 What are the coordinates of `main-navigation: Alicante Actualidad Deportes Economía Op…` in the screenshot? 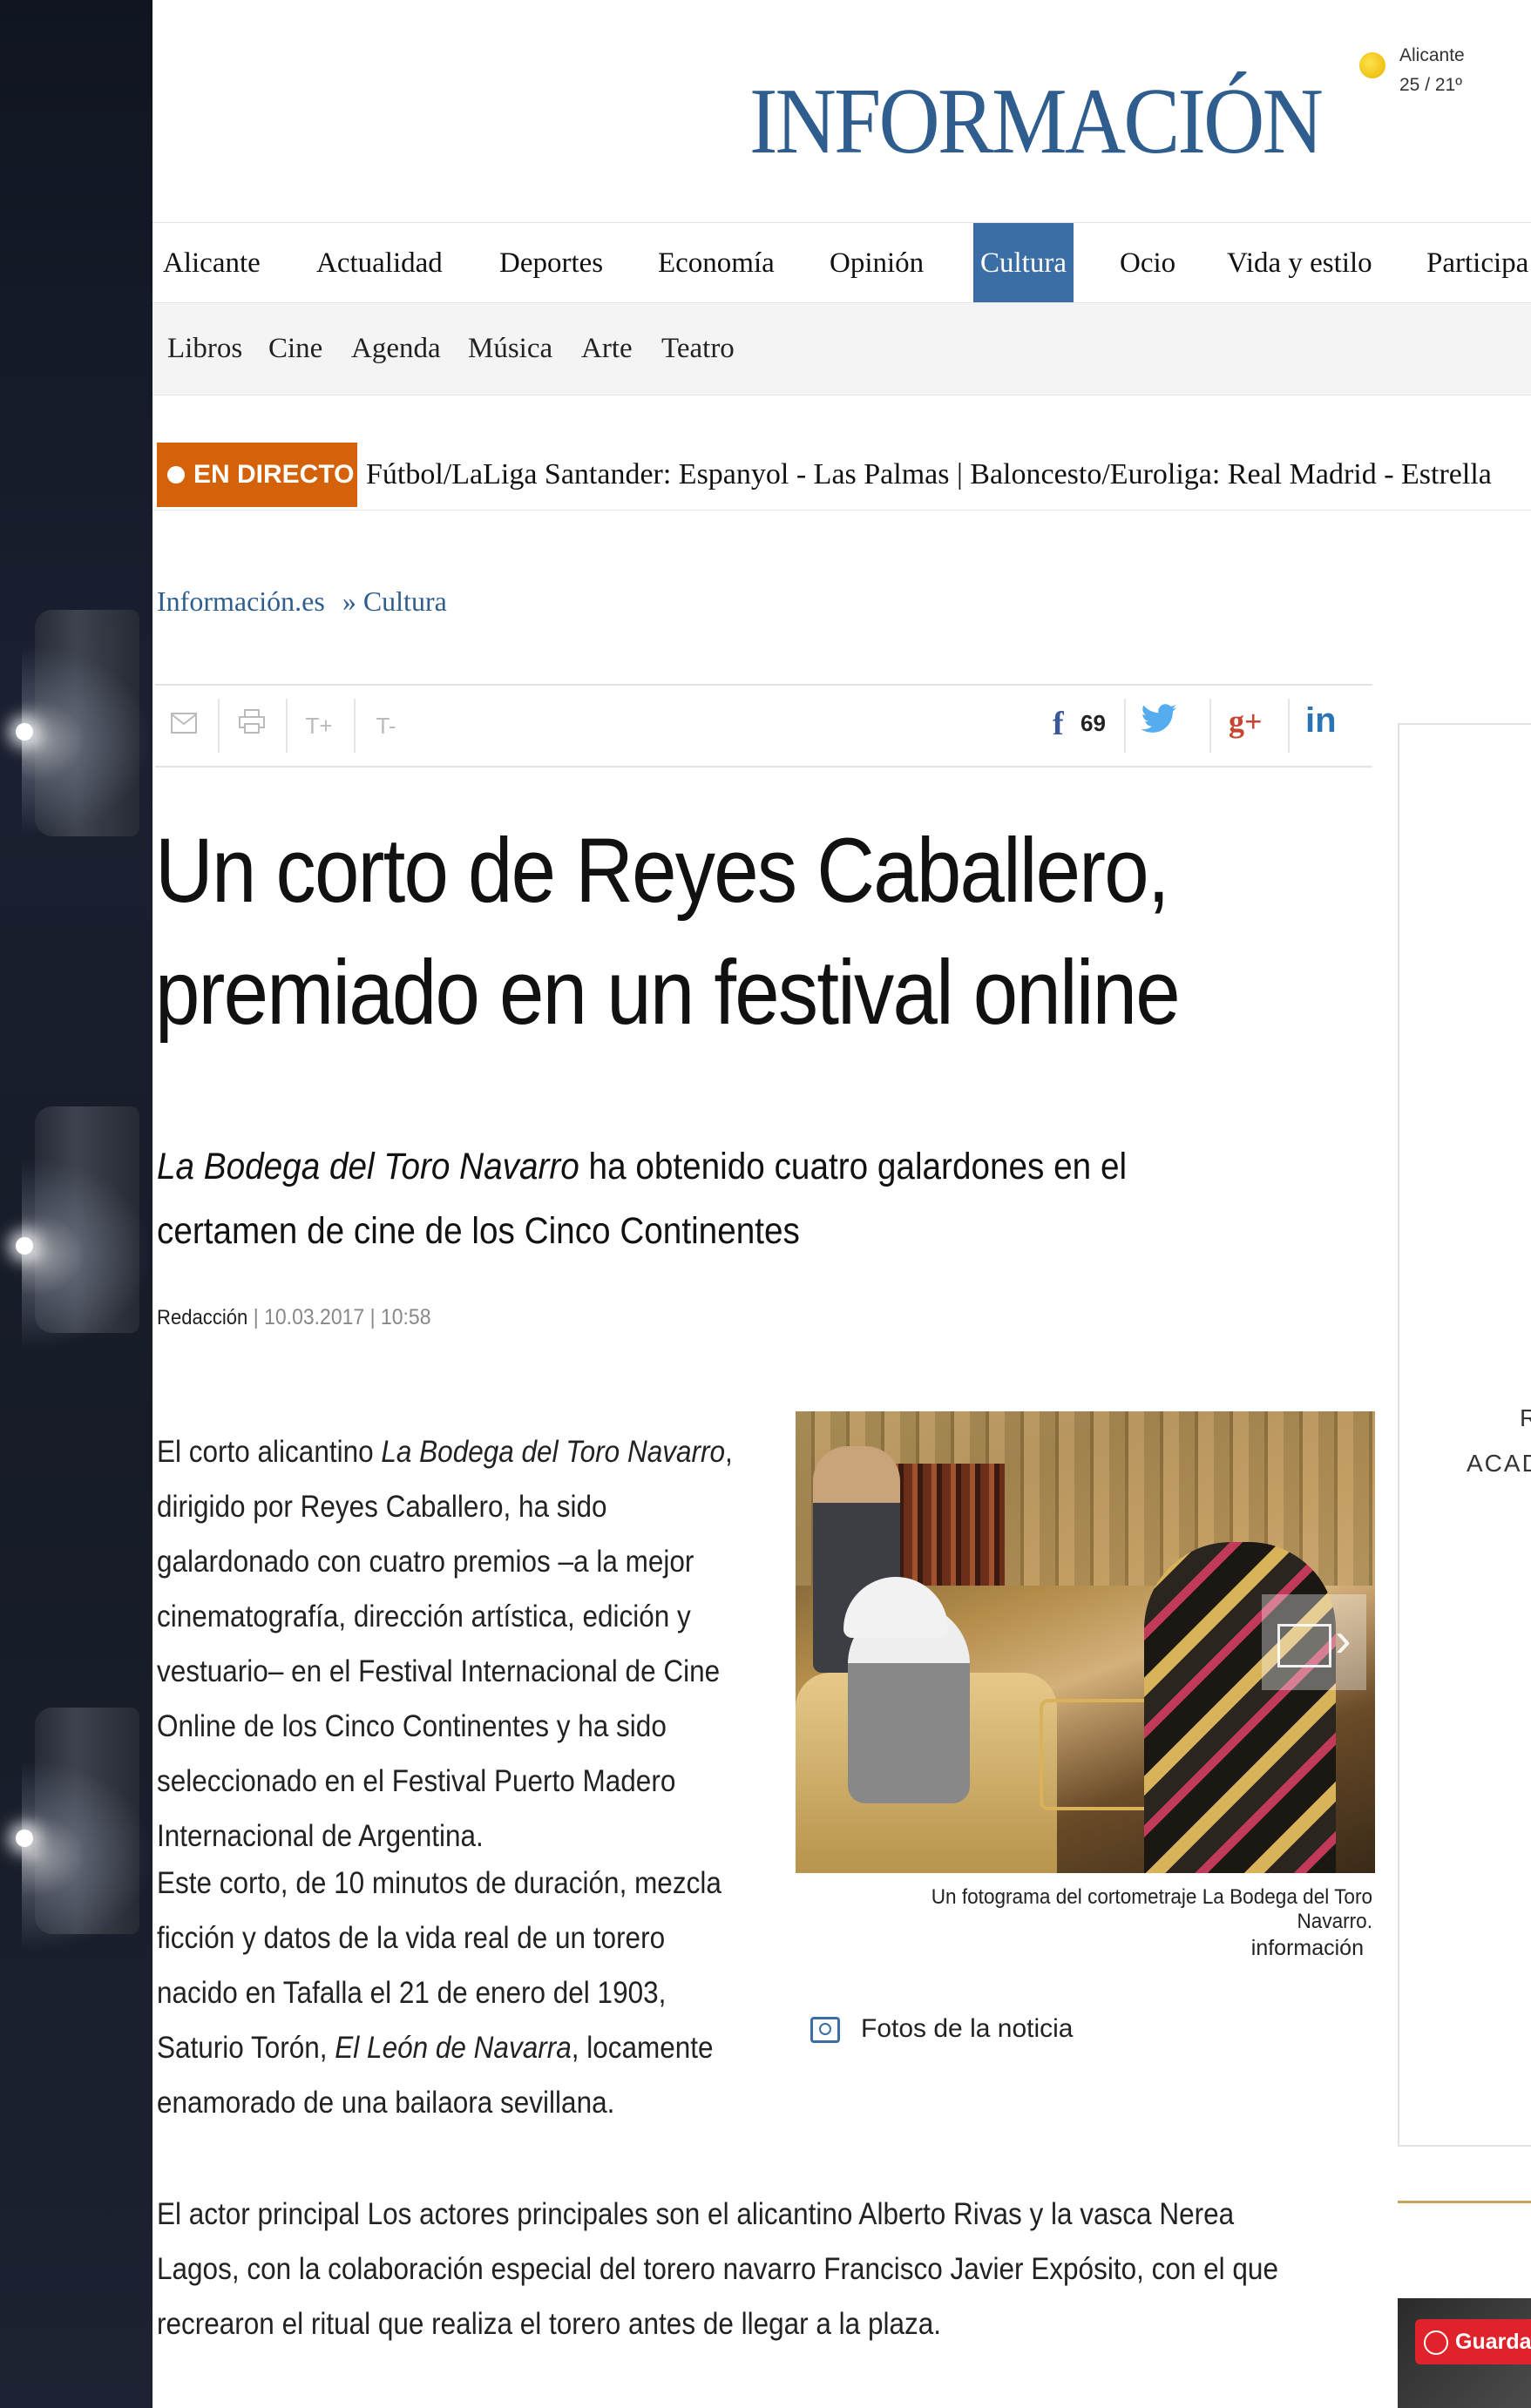 It's located at (841, 262).